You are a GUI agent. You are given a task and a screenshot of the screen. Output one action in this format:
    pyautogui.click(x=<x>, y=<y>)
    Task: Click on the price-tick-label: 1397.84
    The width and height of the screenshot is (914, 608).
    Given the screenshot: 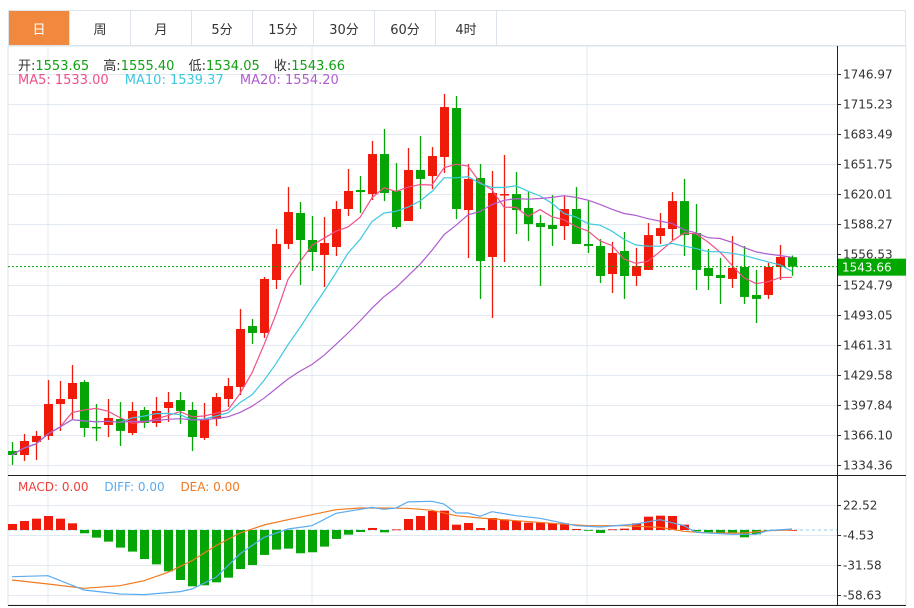 What is the action you would take?
    pyautogui.click(x=868, y=406)
    